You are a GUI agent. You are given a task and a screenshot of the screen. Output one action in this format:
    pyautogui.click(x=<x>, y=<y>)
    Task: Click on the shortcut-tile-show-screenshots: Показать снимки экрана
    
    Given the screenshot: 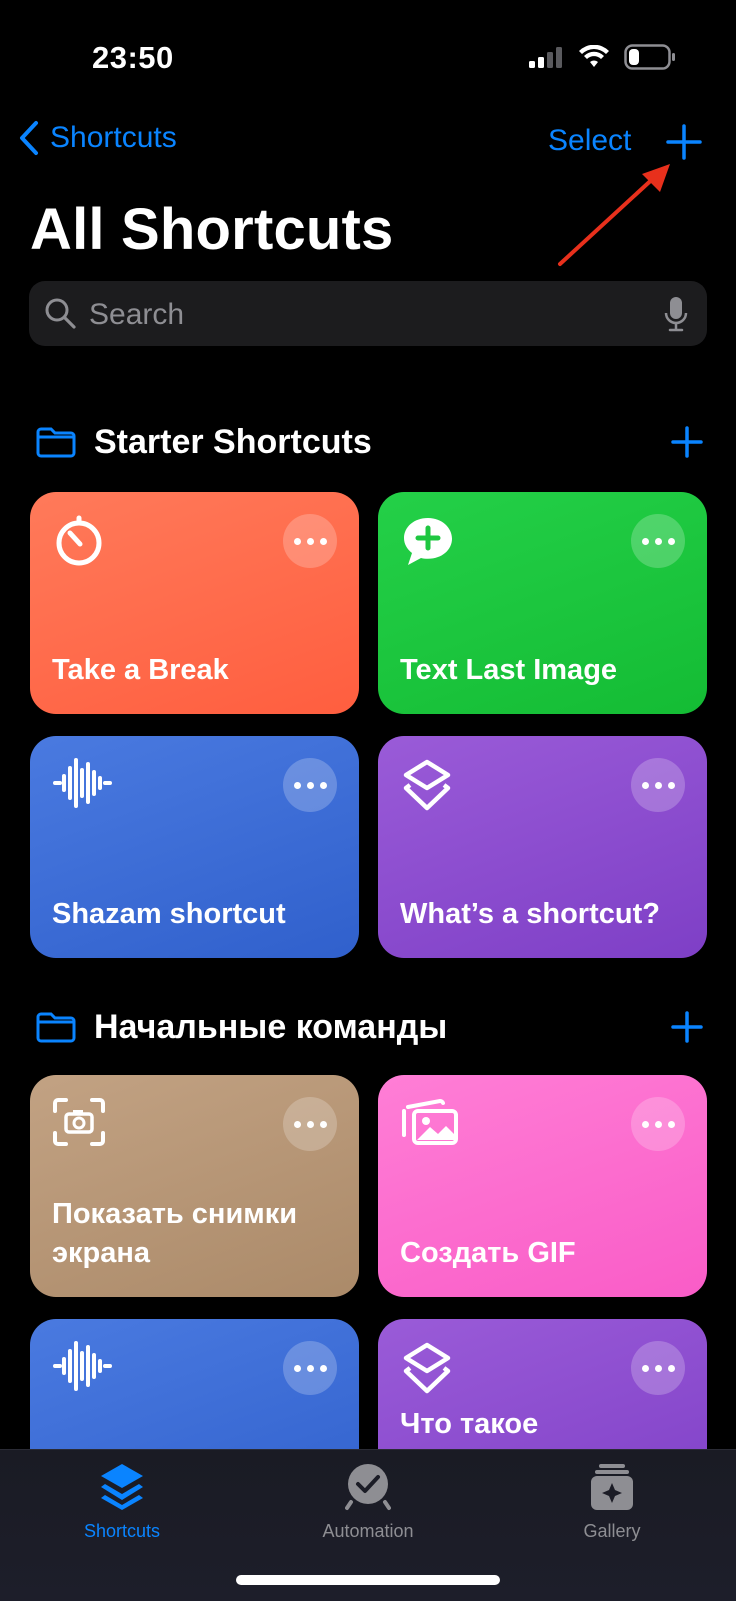 What is the action you would take?
    pyautogui.click(x=194, y=1186)
    